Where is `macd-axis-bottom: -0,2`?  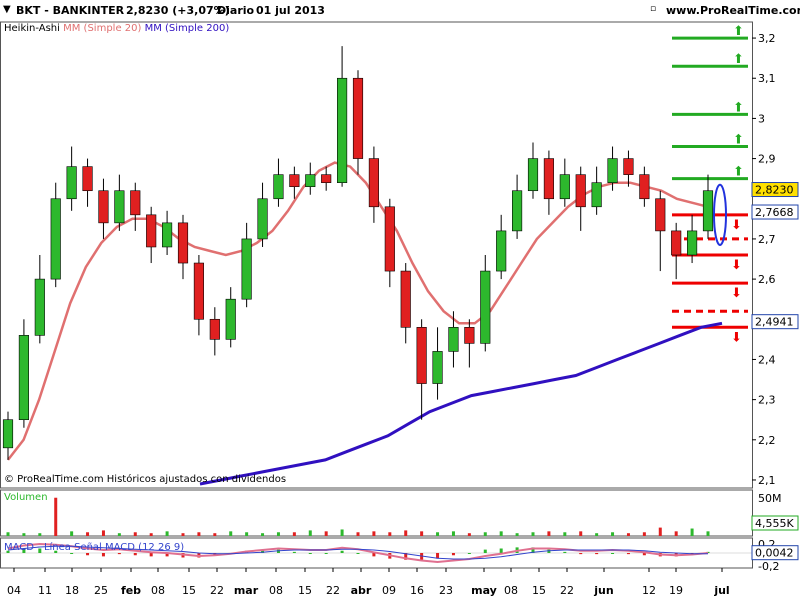
macd-axis-bottom: -0,2 is located at coordinates (768, 566).